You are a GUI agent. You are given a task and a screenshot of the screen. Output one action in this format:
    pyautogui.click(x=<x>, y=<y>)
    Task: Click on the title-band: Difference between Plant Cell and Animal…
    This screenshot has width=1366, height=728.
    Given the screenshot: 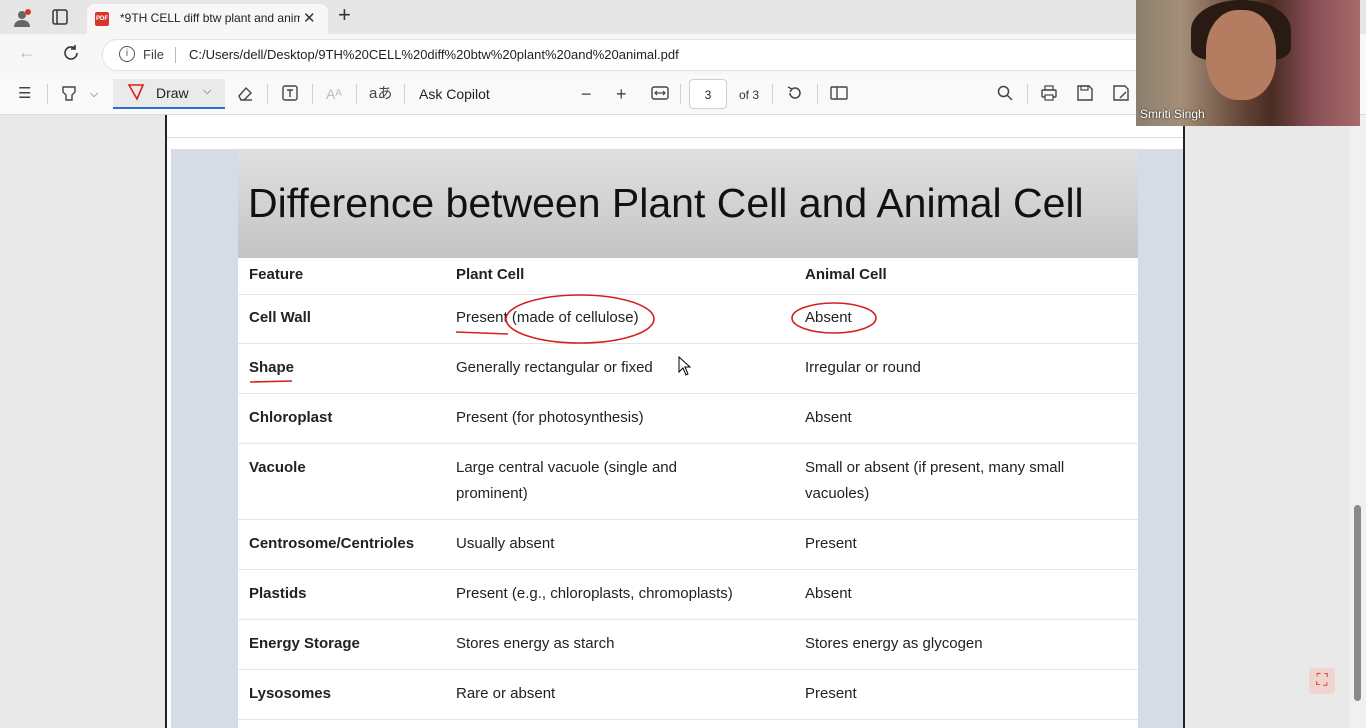 What is the action you would take?
    pyautogui.click(x=688, y=204)
    